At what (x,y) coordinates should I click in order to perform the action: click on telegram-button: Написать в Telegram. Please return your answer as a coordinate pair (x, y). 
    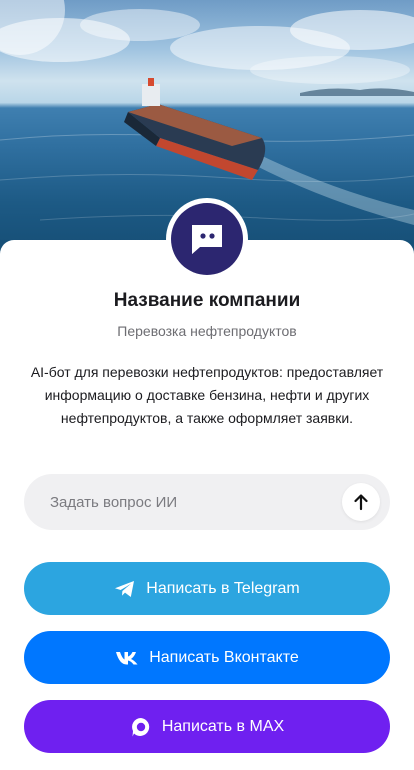
    Looking at the image, I should click on (207, 588).